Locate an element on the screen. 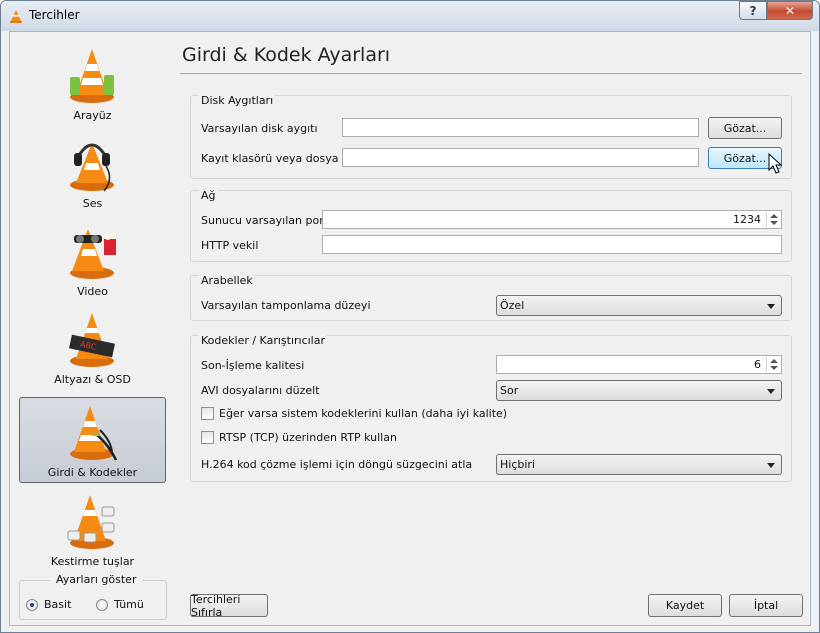 This screenshot has height=633, width=820. help-button: ? is located at coordinates (753, 10).